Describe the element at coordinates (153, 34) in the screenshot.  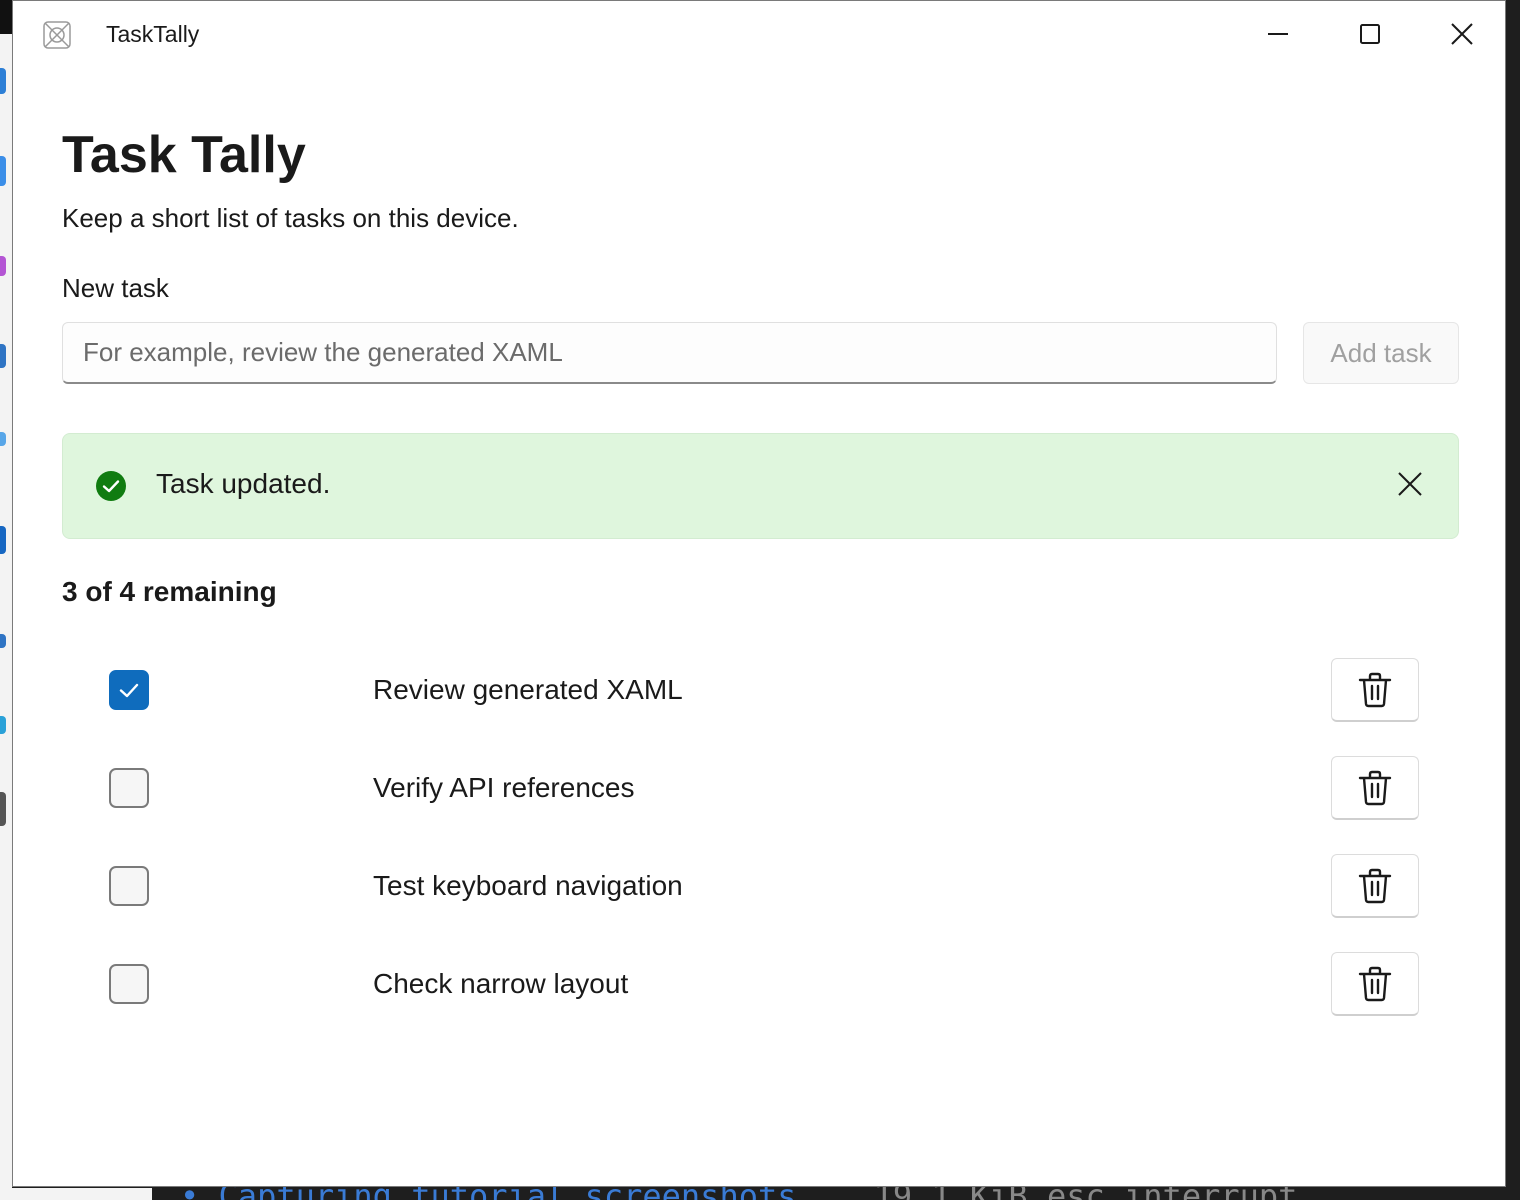
I see `window-title: TaskTally` at that location.